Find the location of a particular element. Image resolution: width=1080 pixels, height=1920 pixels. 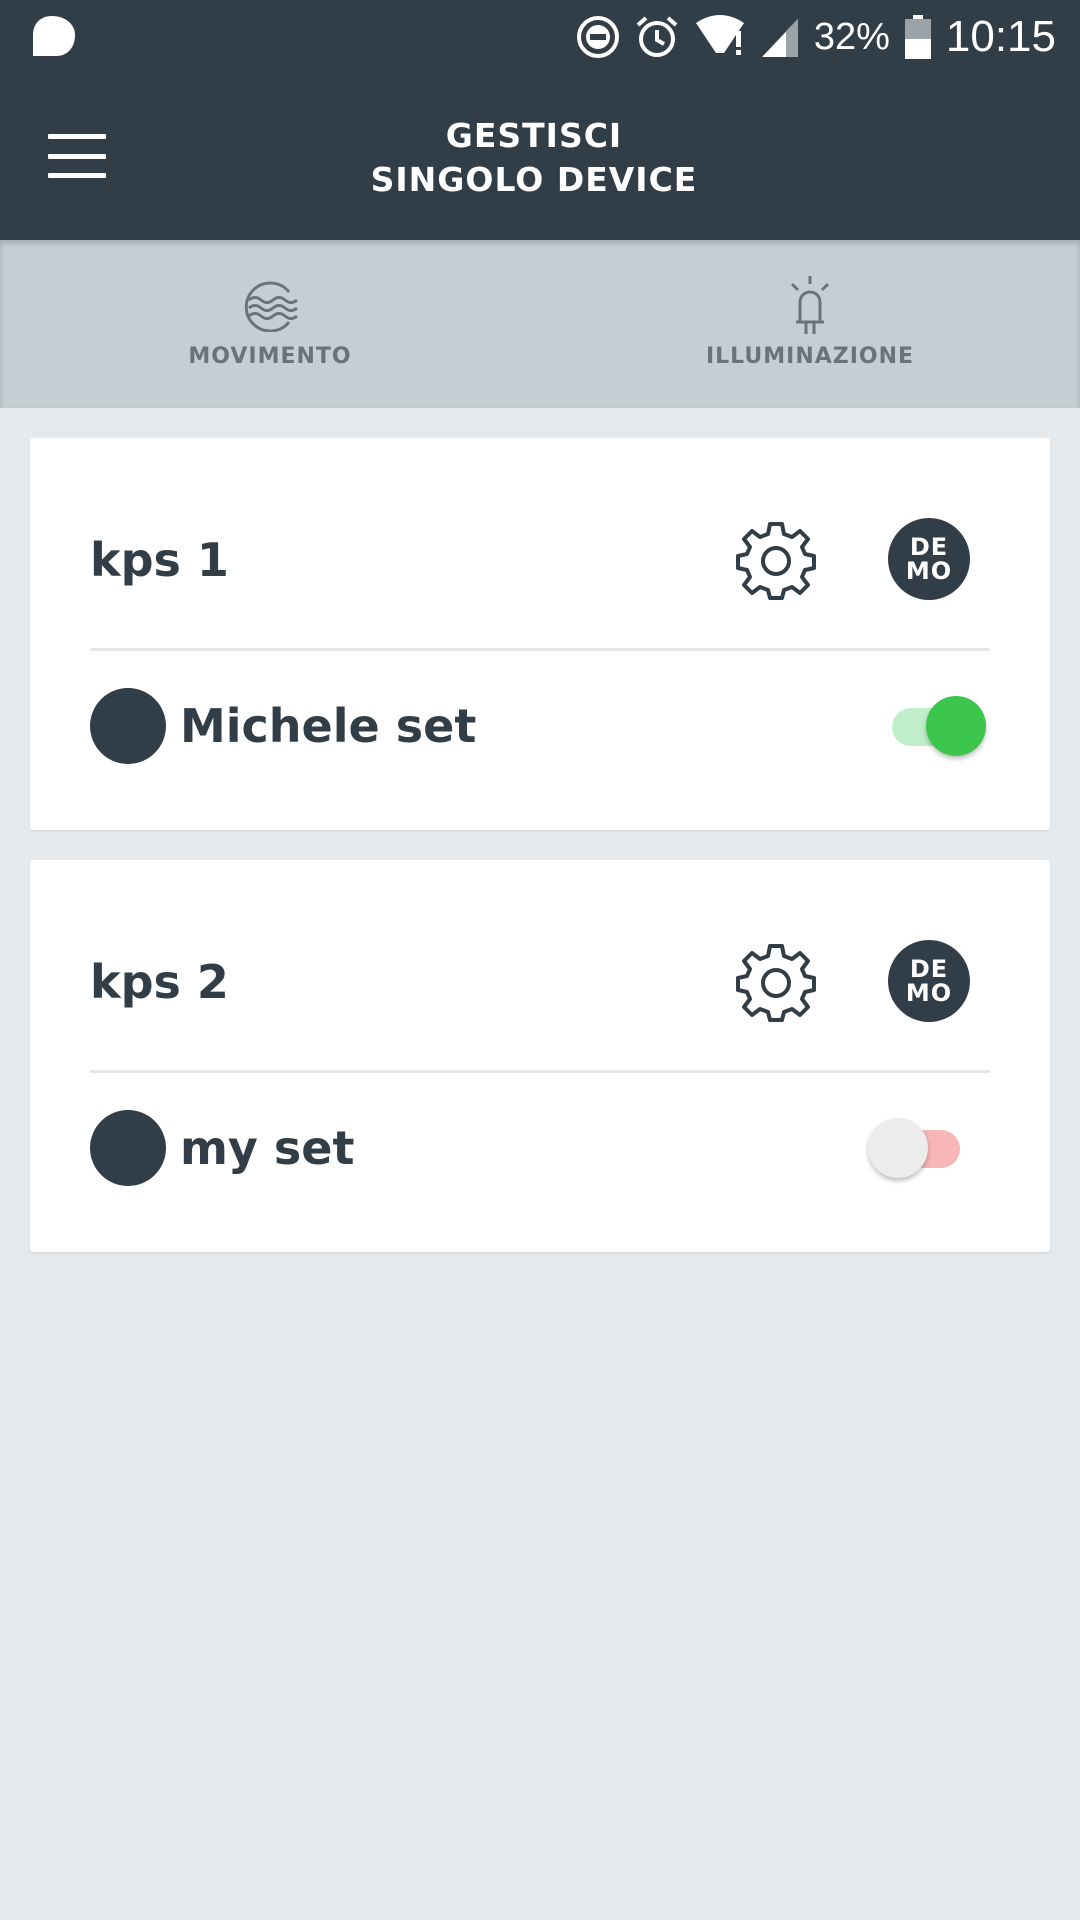

tab-illuminazione-label: ILLUMINAZIONE is located at coordinates (810, 356).